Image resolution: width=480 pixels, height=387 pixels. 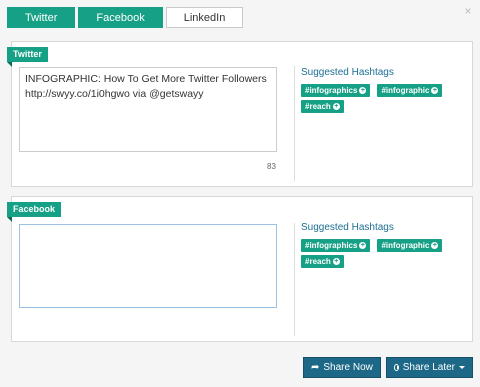 I want to click on facebook-message-input, so click(x=148, y=266).